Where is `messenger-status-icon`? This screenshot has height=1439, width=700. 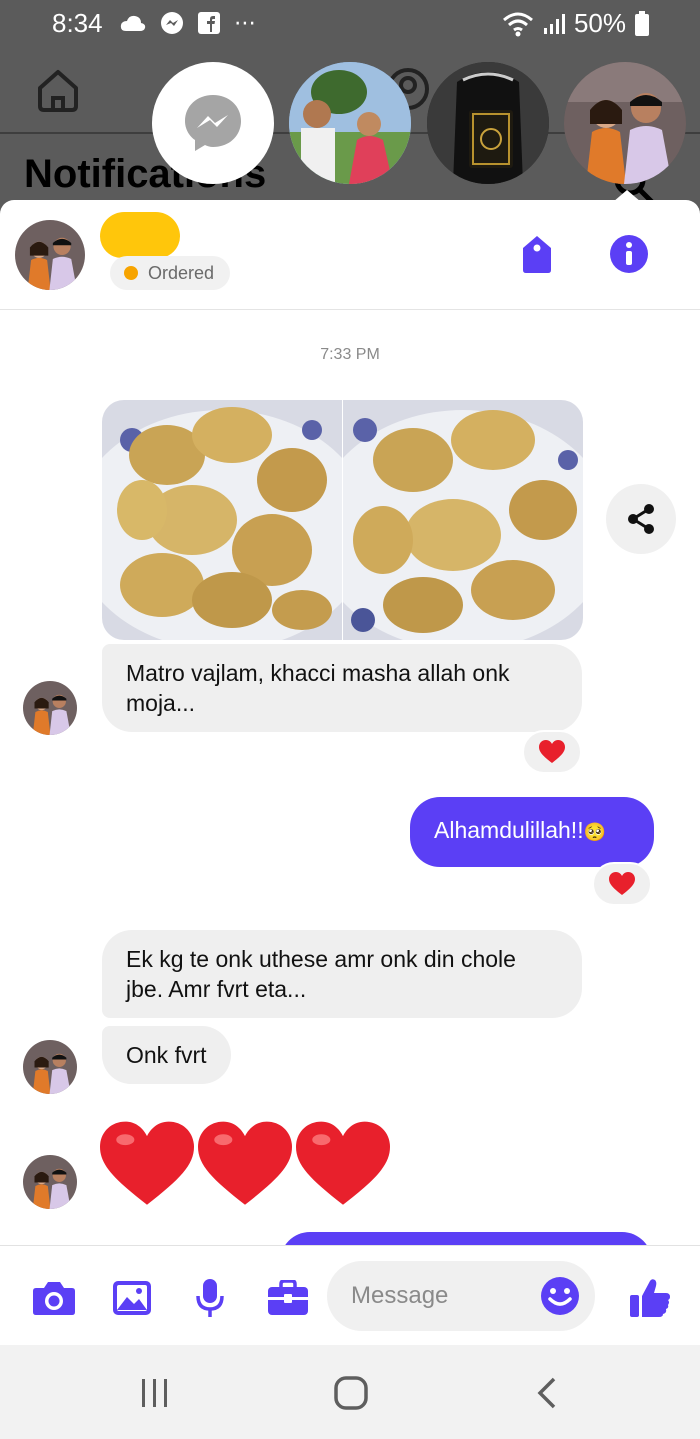 messenger-status-icon is located at coordinates (172, 23).